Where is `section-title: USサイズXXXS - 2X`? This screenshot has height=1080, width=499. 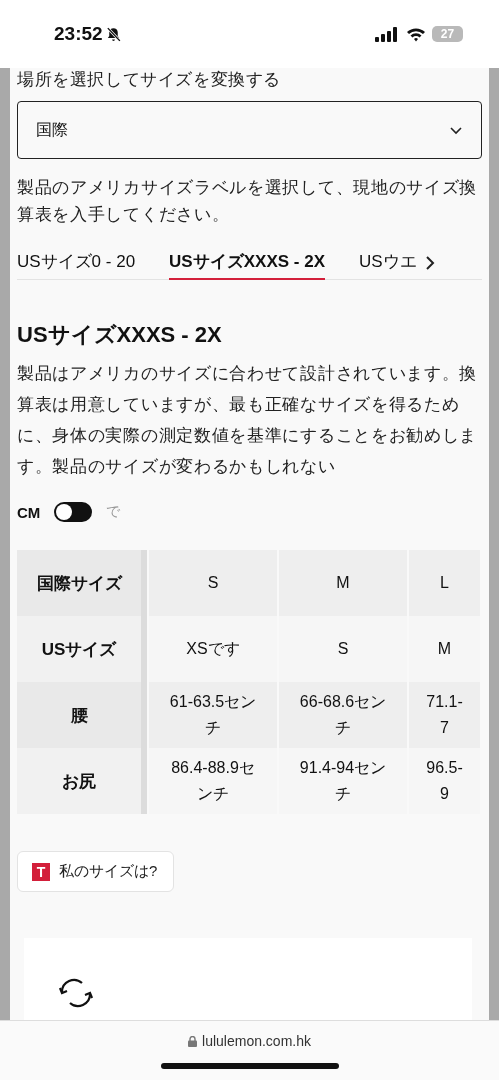
section-title: USサイズXXXS - 2X is located at coordinates (120, 335).